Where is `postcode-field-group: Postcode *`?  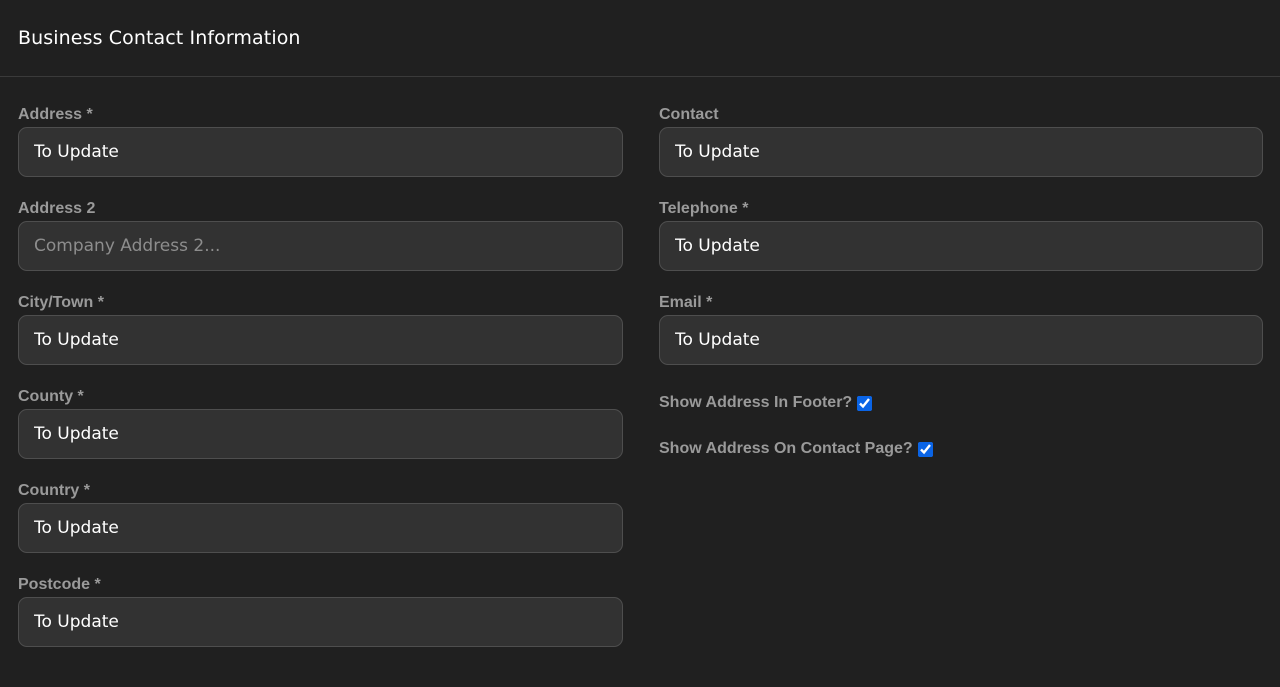 postcode-field-group: Postcode * is located at coordinates (320, 619).